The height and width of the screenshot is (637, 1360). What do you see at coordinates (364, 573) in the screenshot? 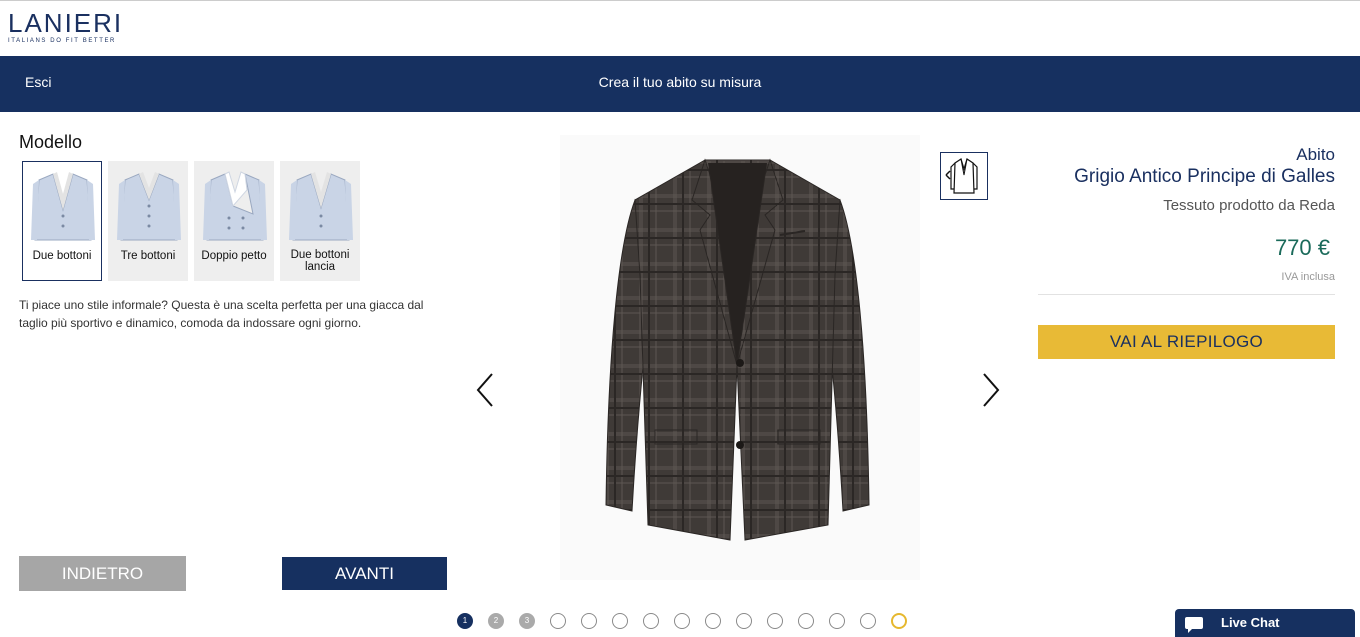
I see `next-button: AVANTI` at bounding box center [364, 573].